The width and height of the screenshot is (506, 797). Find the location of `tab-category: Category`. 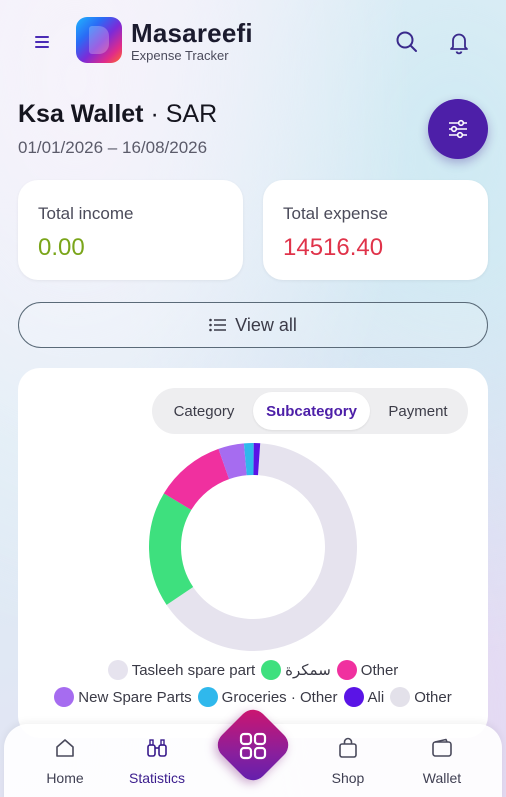

tab-category: Category is located at coordinates (204, 411).